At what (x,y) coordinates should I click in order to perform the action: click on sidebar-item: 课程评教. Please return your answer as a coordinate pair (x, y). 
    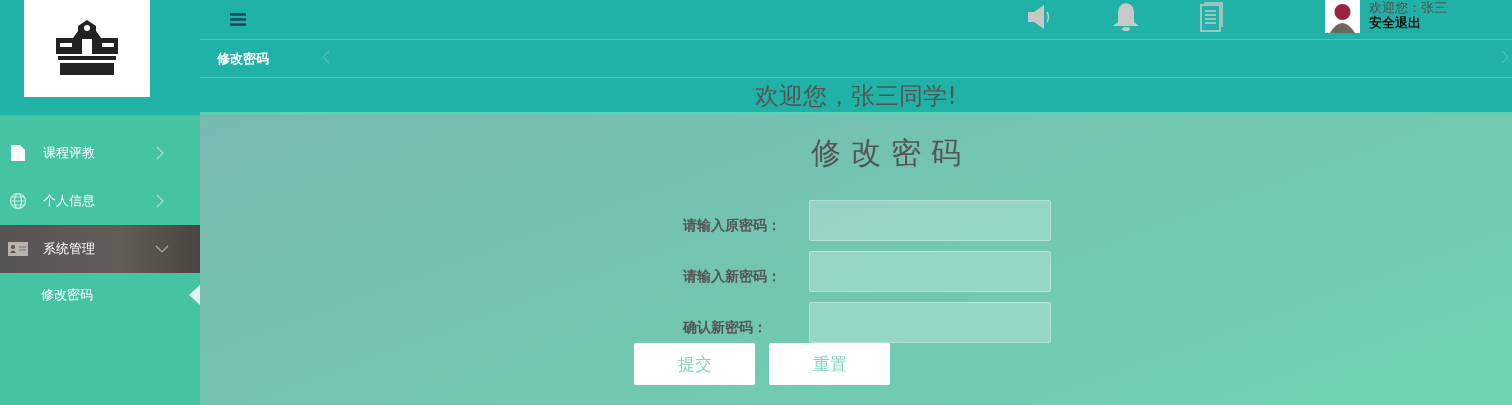
    Looking at the image, I should click on (100, 153).